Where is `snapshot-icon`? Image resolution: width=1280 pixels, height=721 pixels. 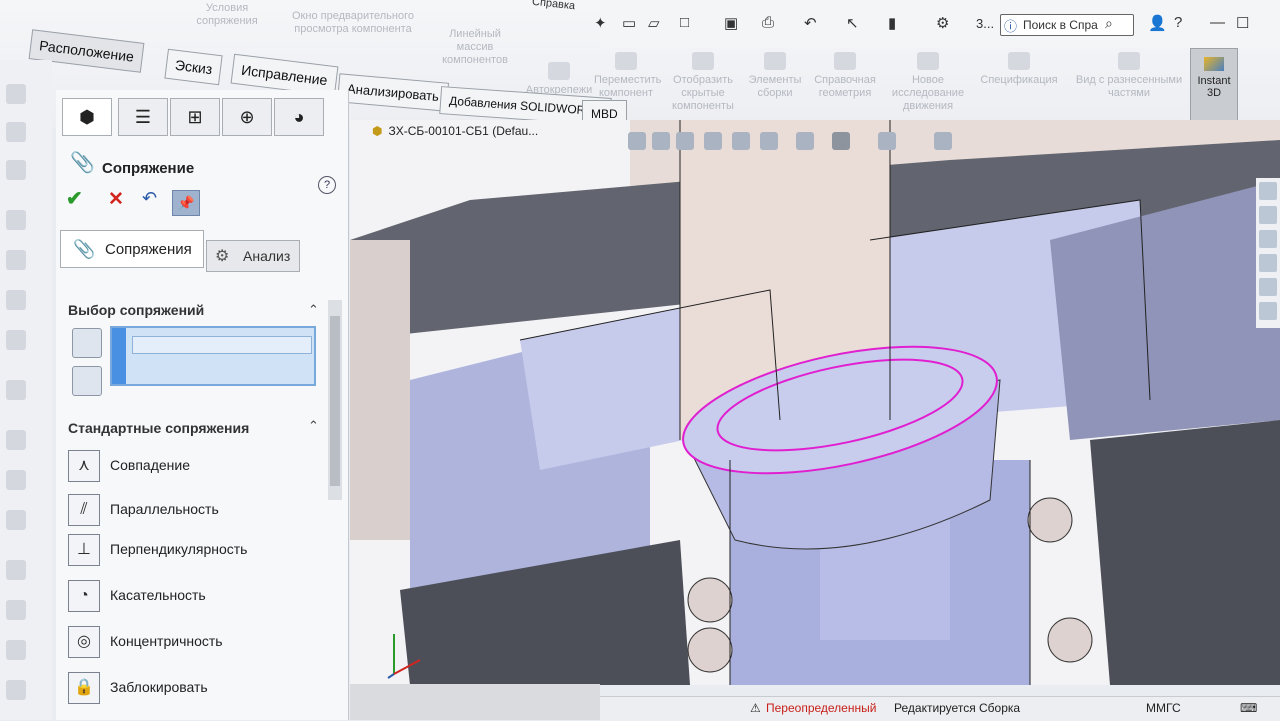 snapshot-icon is located at coordinates (16, 650).